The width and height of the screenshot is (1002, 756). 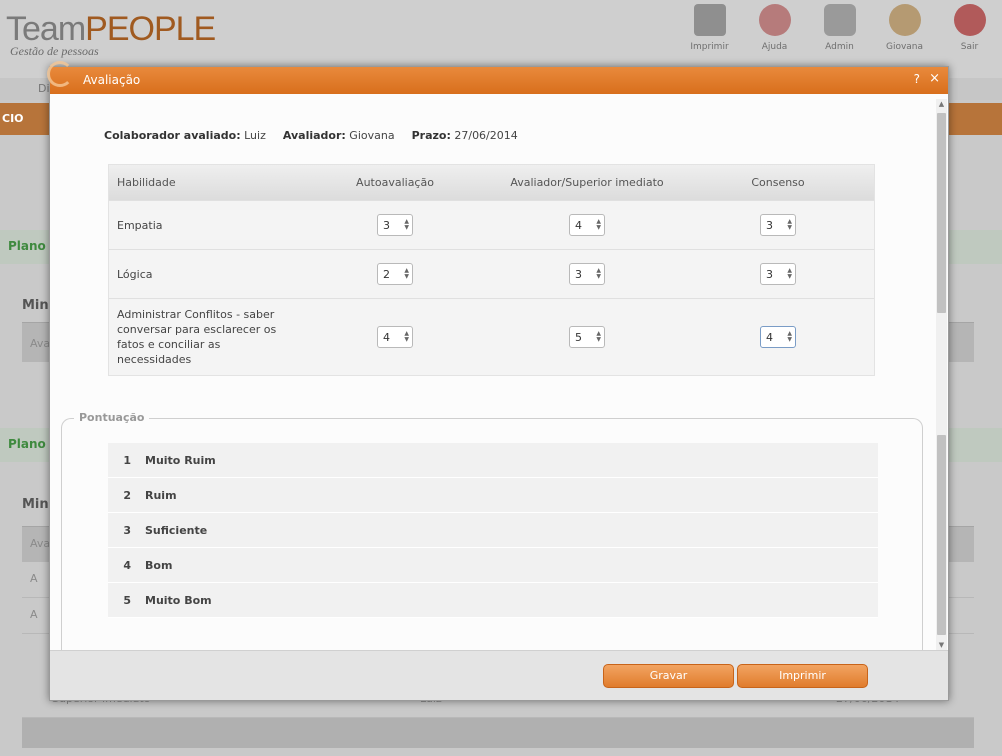 What do you see at coordinates (941, 374) in the screenshot?
I see `dialog-scrollbar: ▲ ▼` at bounding box center [941, 374].